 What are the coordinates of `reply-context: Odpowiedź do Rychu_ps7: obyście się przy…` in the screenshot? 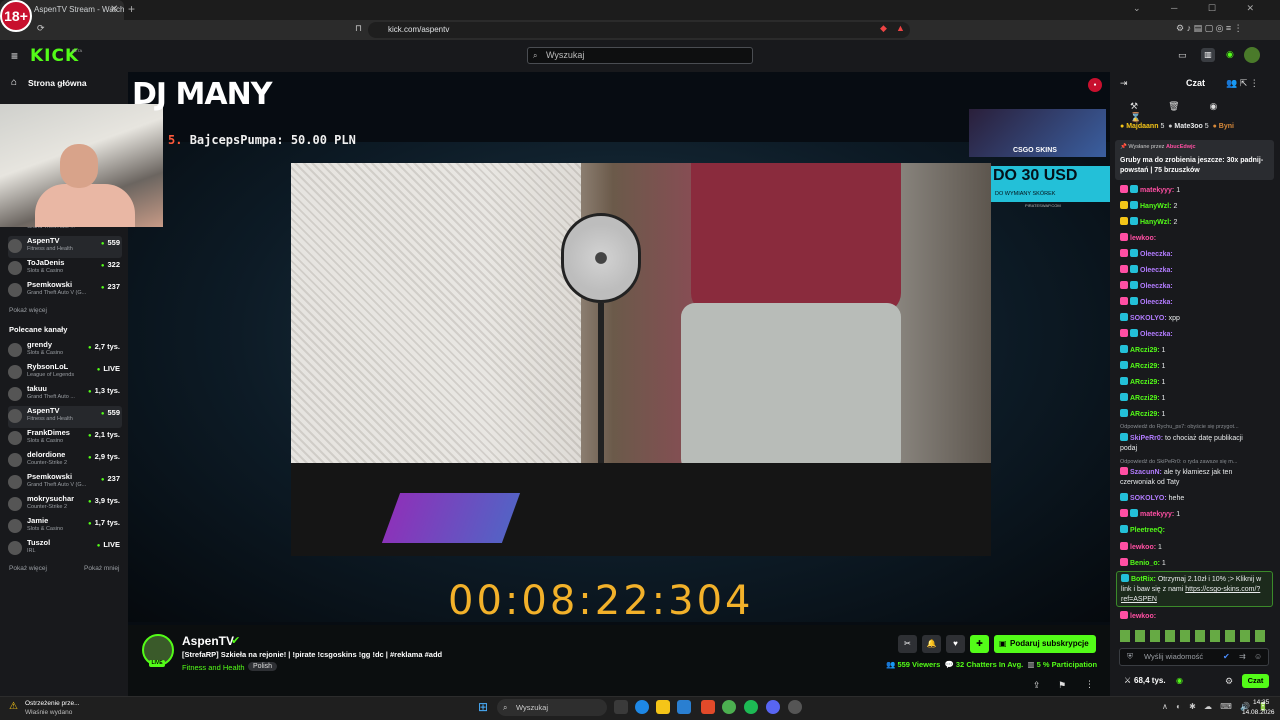 It's located at (1179, 427).